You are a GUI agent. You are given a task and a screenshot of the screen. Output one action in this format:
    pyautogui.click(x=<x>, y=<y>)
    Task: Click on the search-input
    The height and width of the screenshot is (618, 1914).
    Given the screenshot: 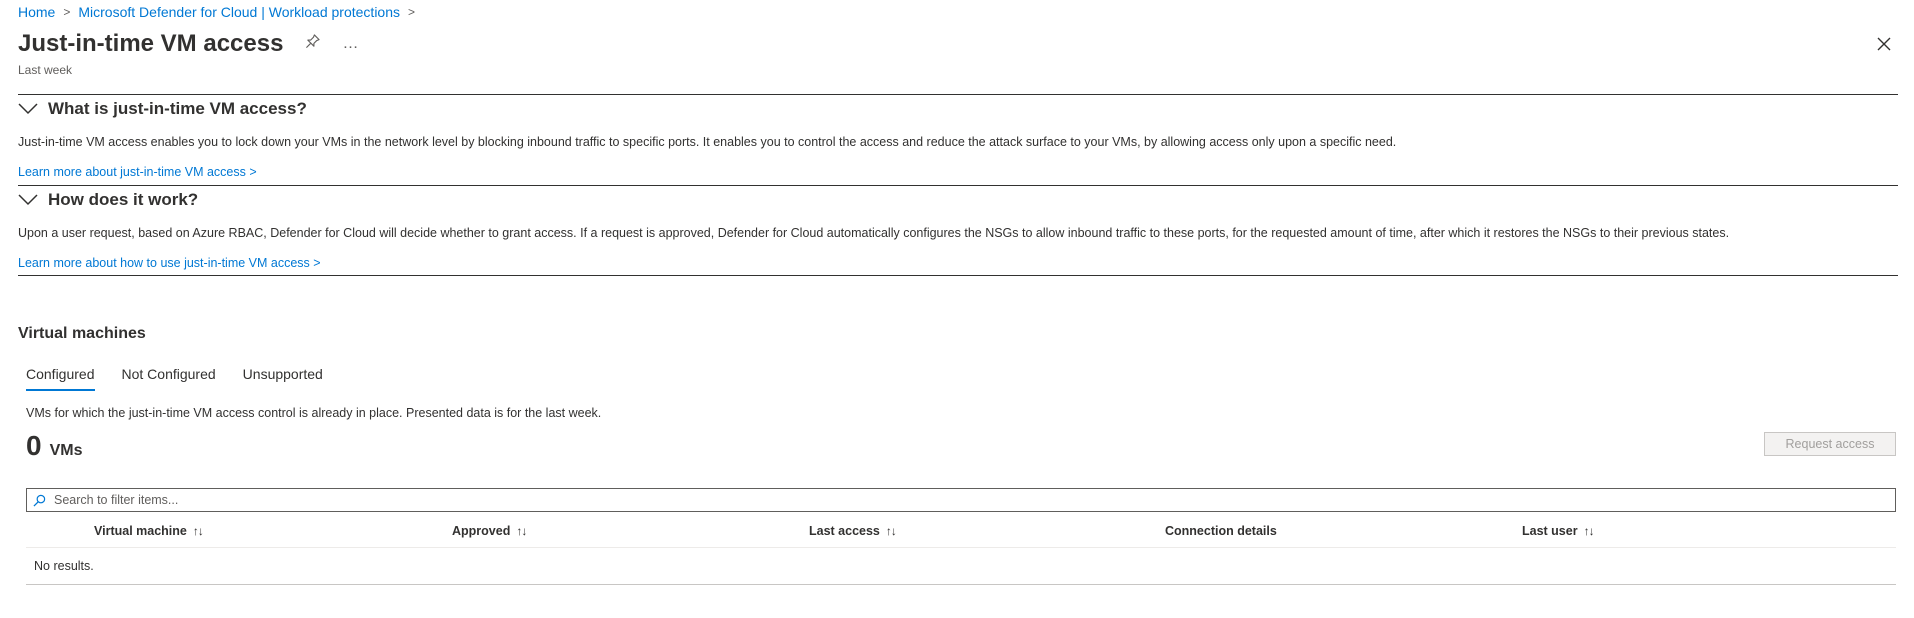 What is the action you would take?
    pyautogui.click(x=973, y=500)
    